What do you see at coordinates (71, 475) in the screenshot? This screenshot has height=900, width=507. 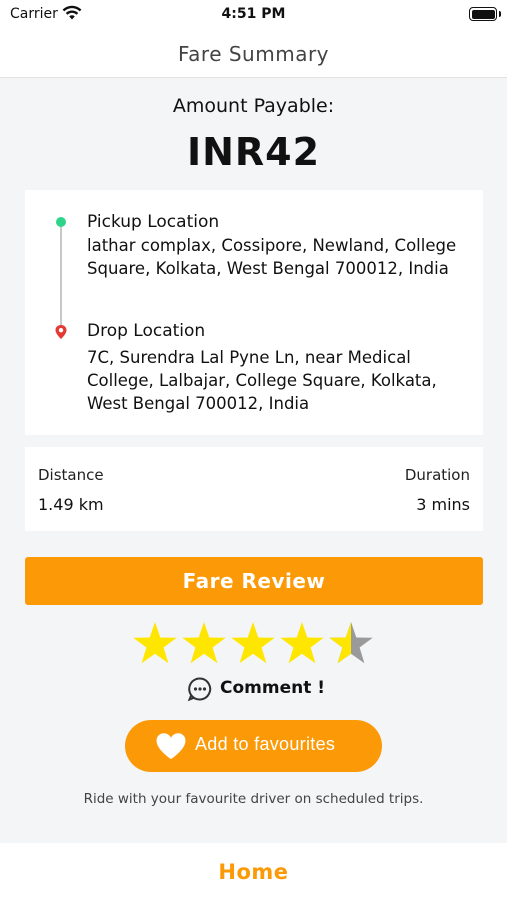 I see `distance-label: Distance` at bounding box center [71, 475].